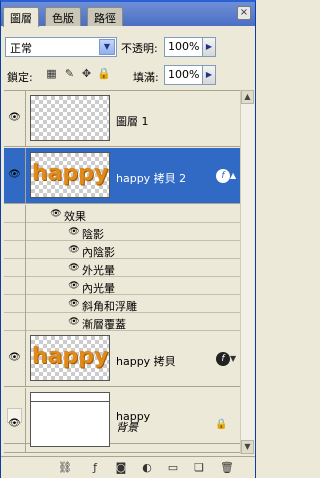 The image size is (320, 478). Describe the element at coordinates (122, 286) in the screenshot. I see `effect-row: 👁 內光暈` at that location.